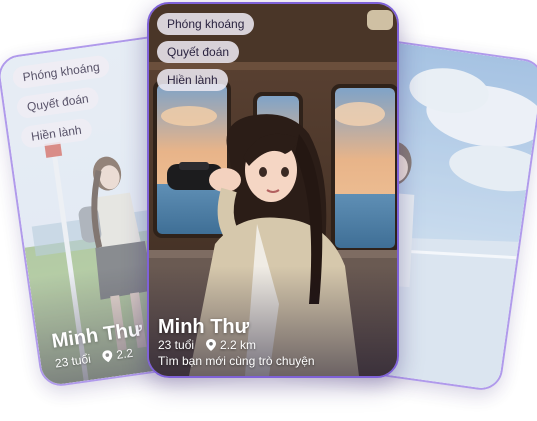 The height and width of the screenshot is (421, 537). I want to click on profile-meta: 23 tuổi 2.2 km, so click(207, 345).